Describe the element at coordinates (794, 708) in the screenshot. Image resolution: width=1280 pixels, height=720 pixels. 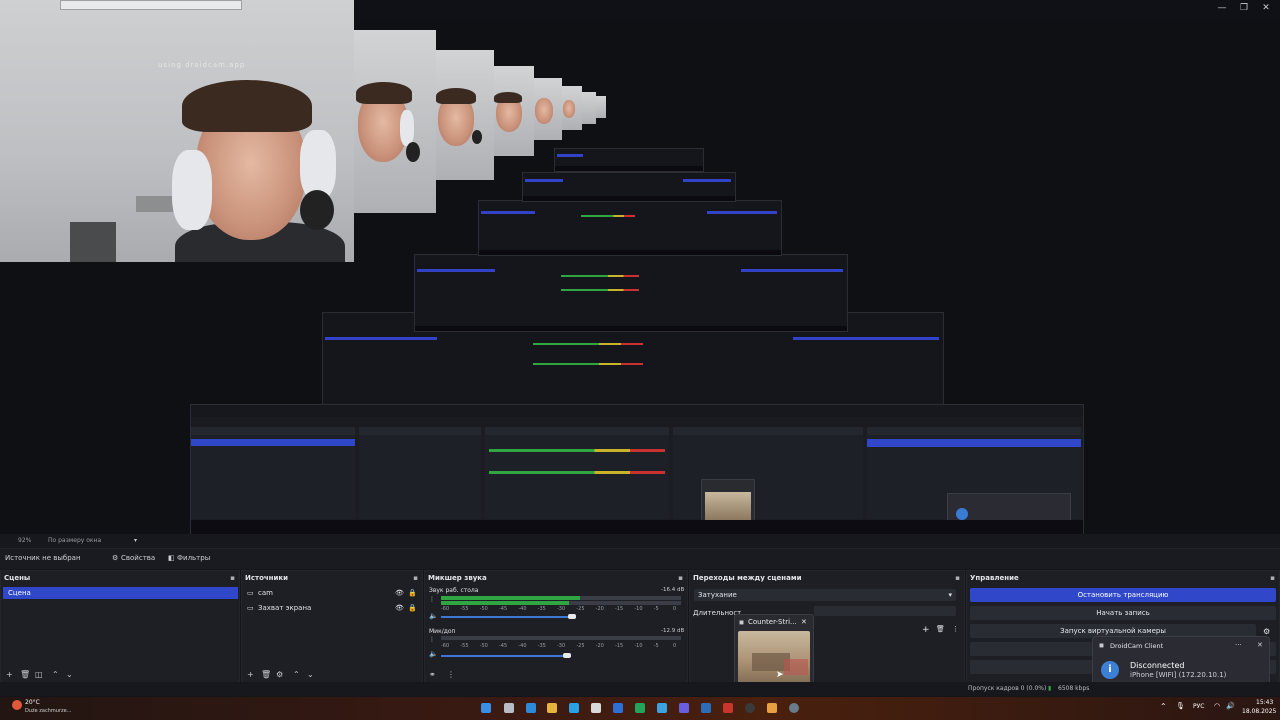
I see `settings-icon` at that location.